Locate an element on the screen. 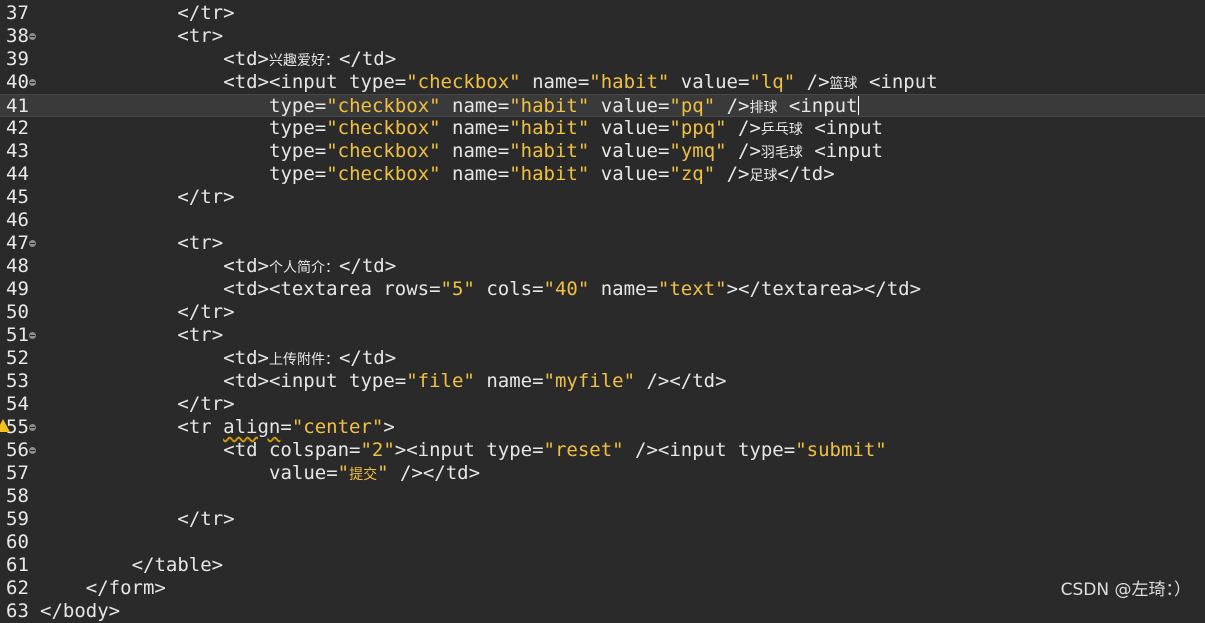  code-line: 39 <td>兴趣爱好：</td> is located at coordinates (602, 59).